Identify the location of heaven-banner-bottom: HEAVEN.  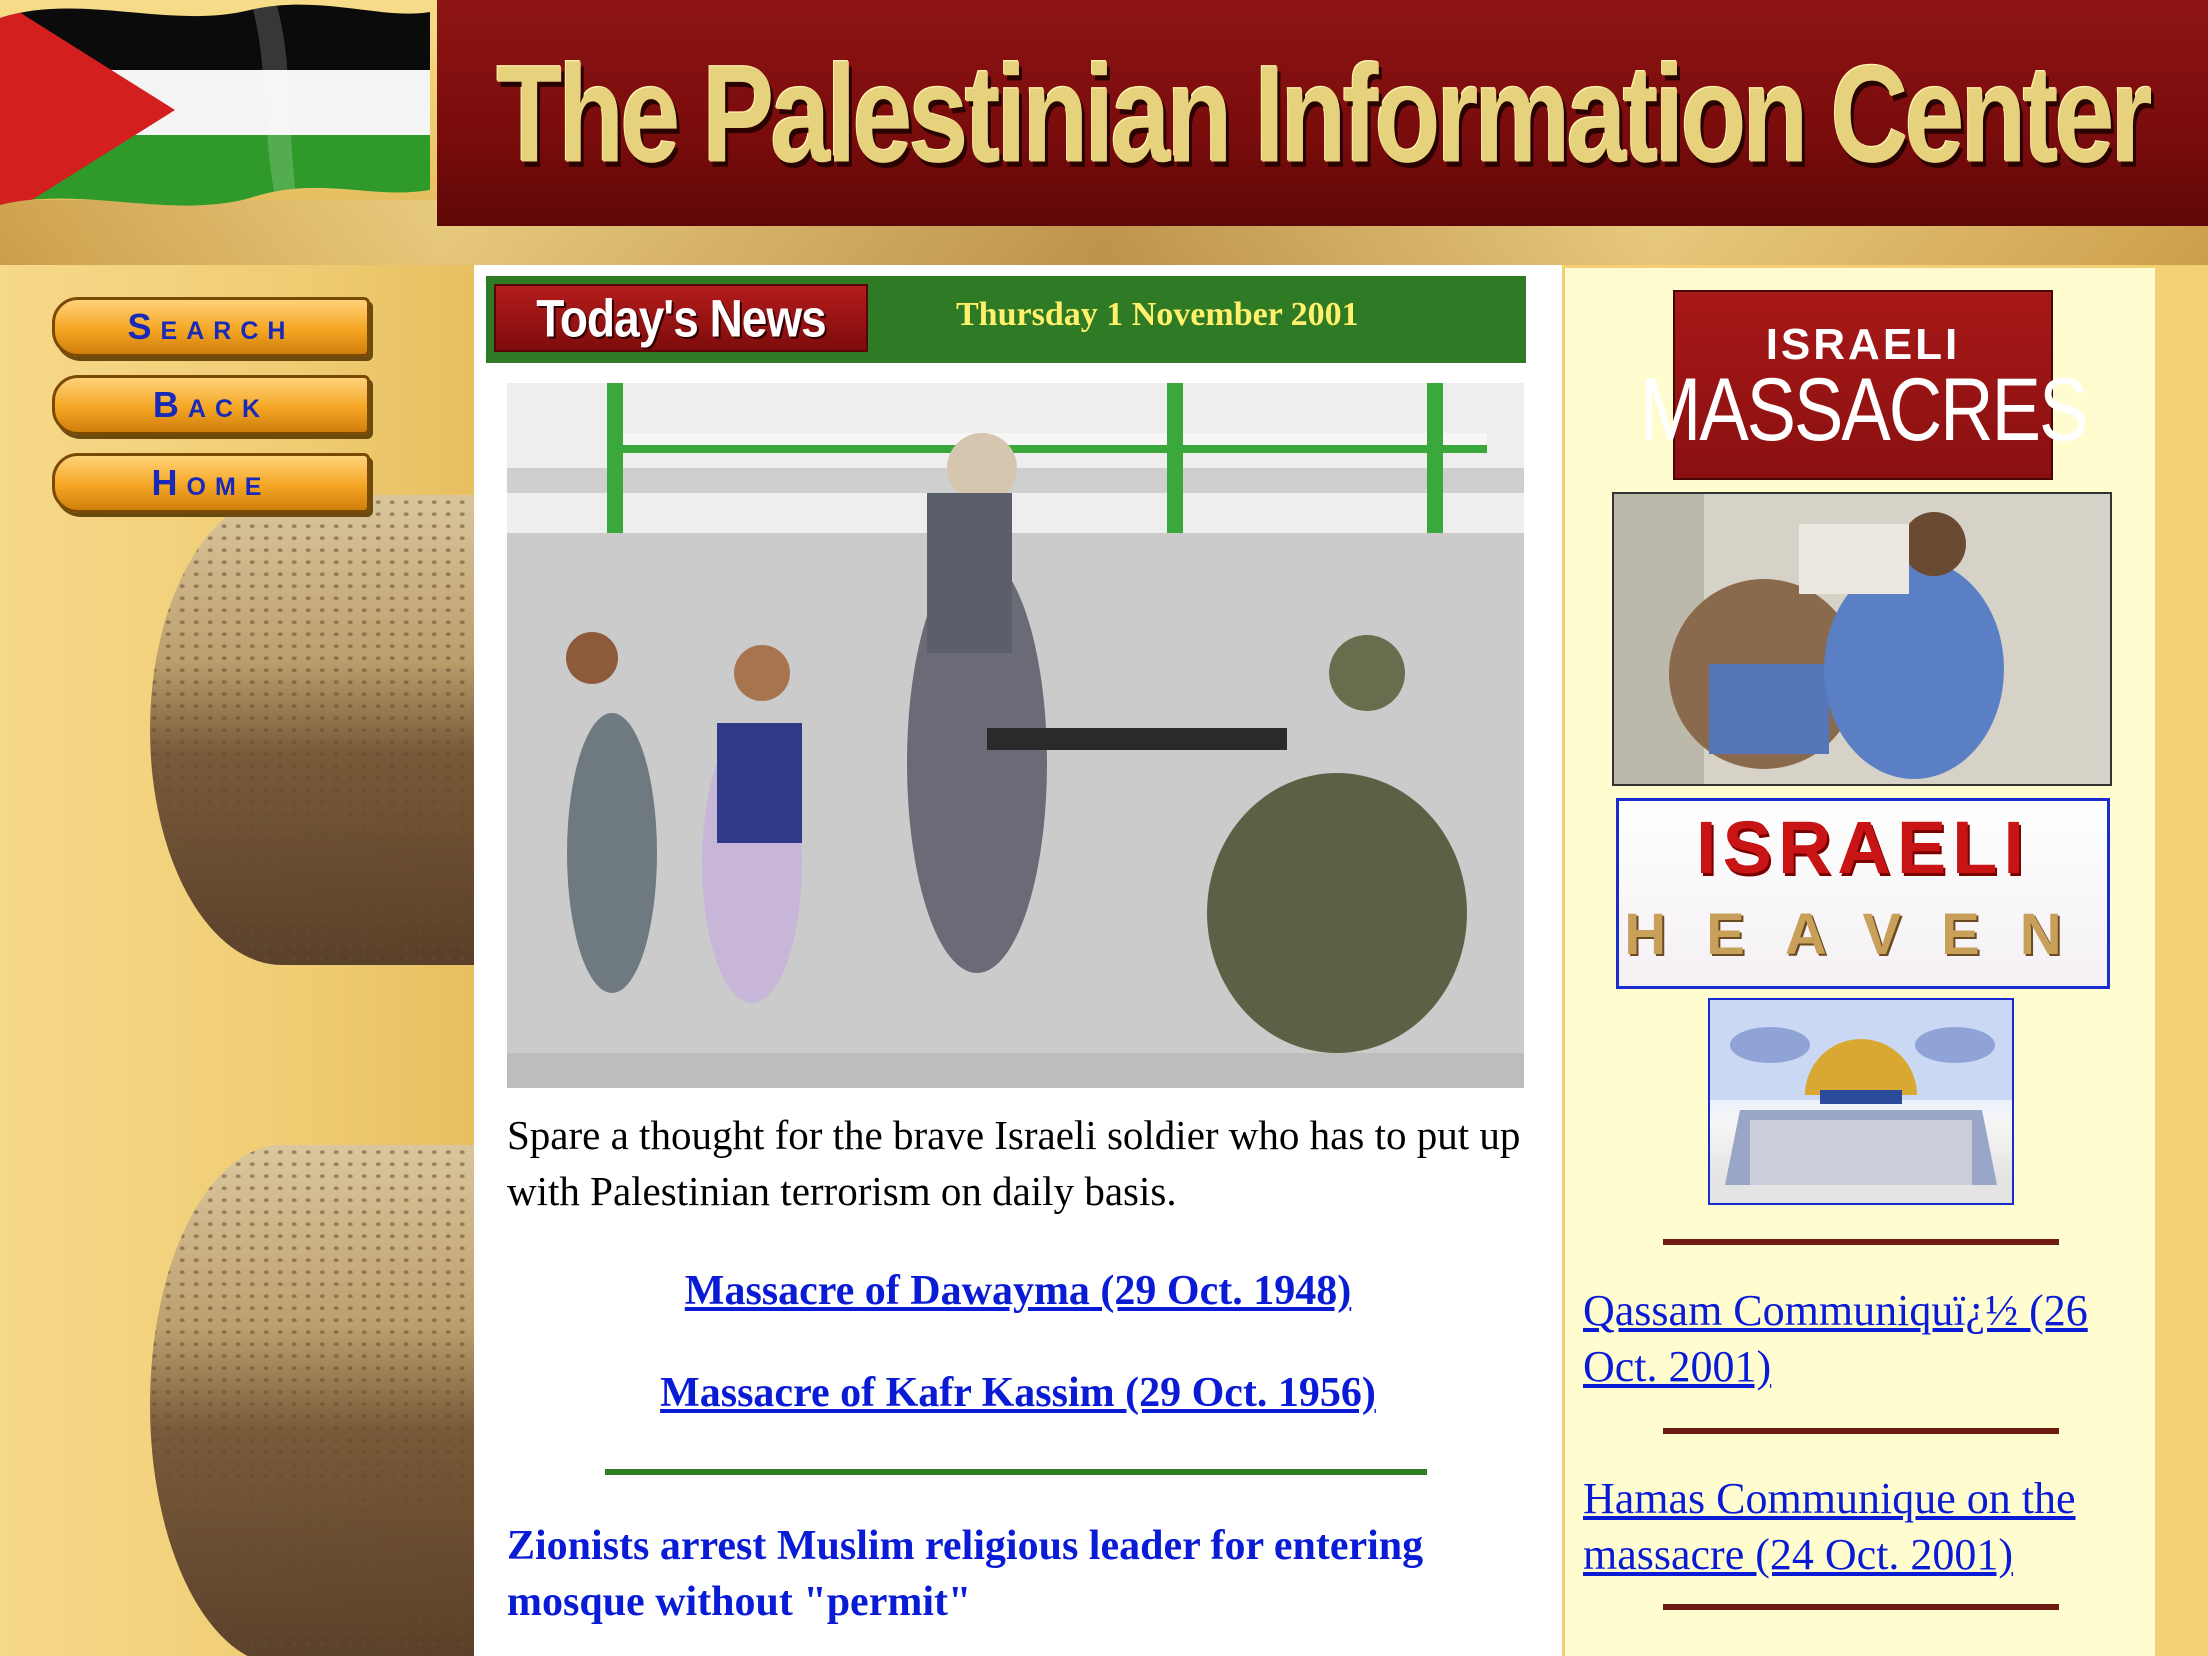
(1863, 934).